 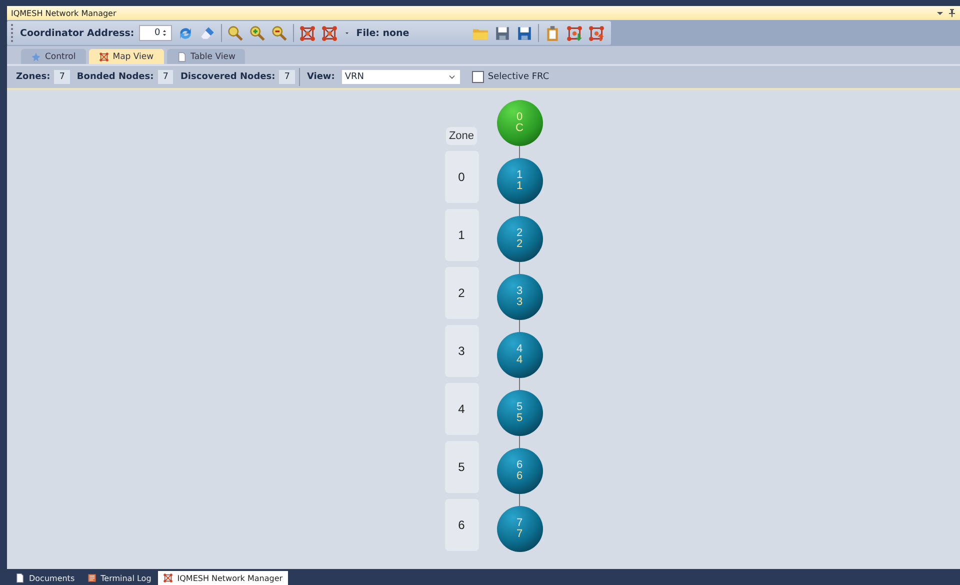 What do you see at coordinates (257, 33) in the screenshot?
I see `zoom-in-icon` at bounding box center [257, 33].